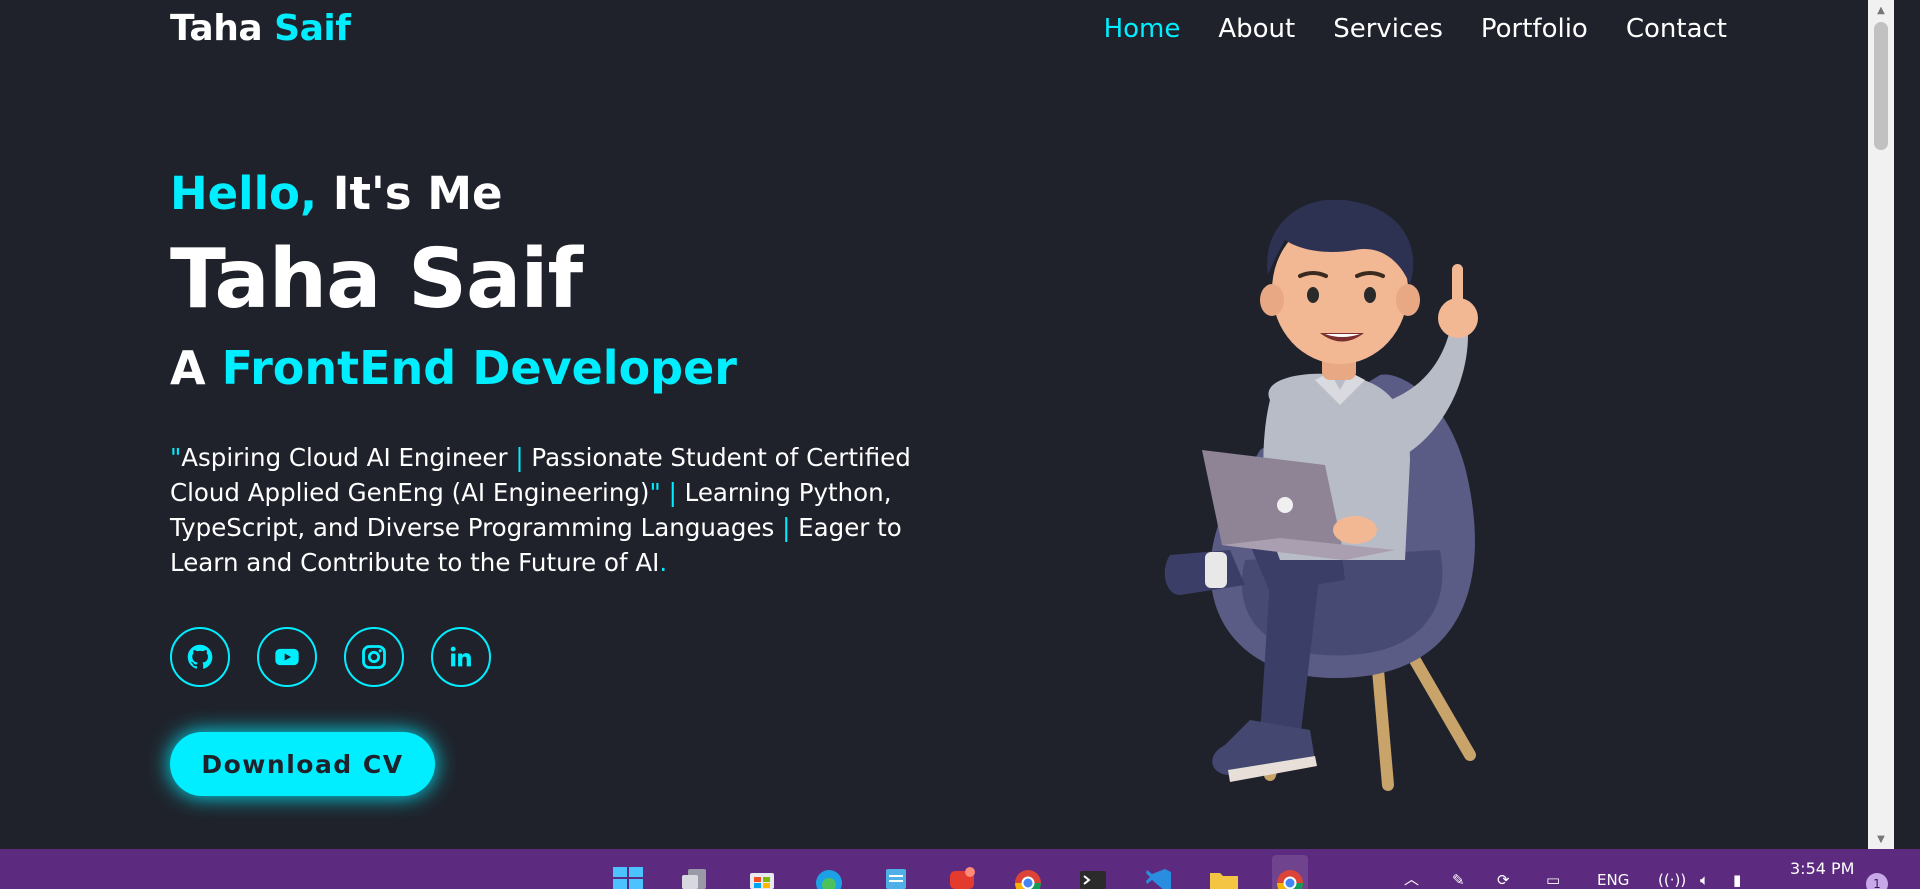 Image resolution: width=1920 pixels, height=889 pixels. What do you see at coordinates (1613, 876) in the screenshot?
I see `language-indicator: ENG` at bounding box center [1613, 876].